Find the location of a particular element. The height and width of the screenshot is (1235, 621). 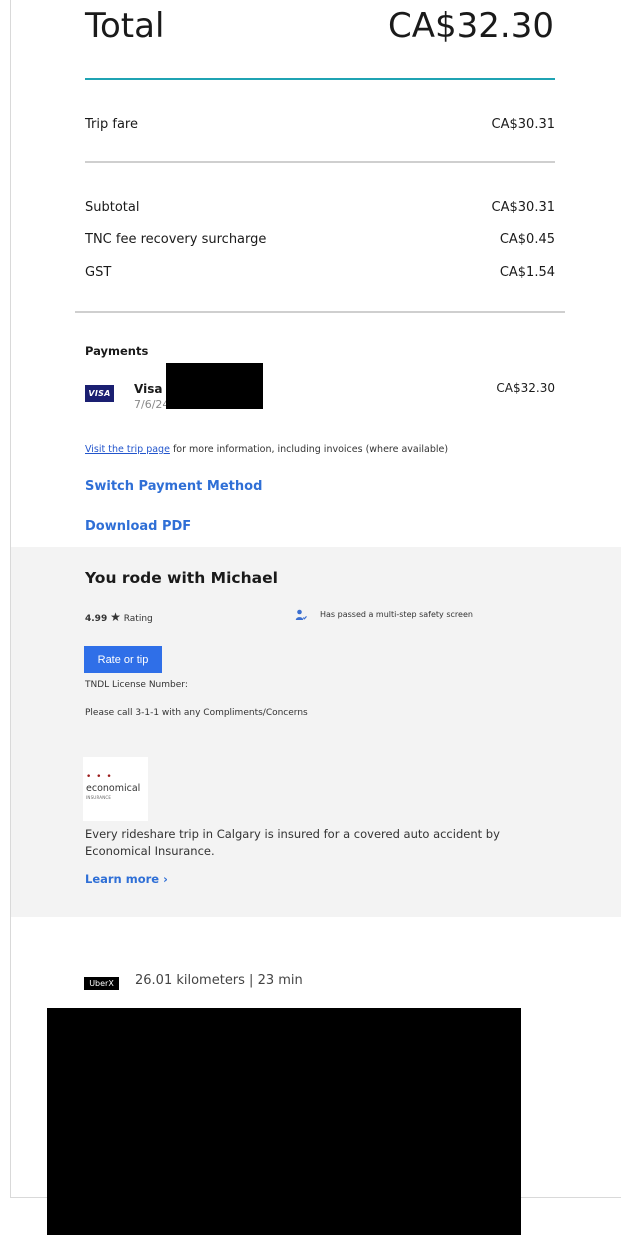

switch-payment-link: Switch Payment Method is located at coordinates (173, 486).